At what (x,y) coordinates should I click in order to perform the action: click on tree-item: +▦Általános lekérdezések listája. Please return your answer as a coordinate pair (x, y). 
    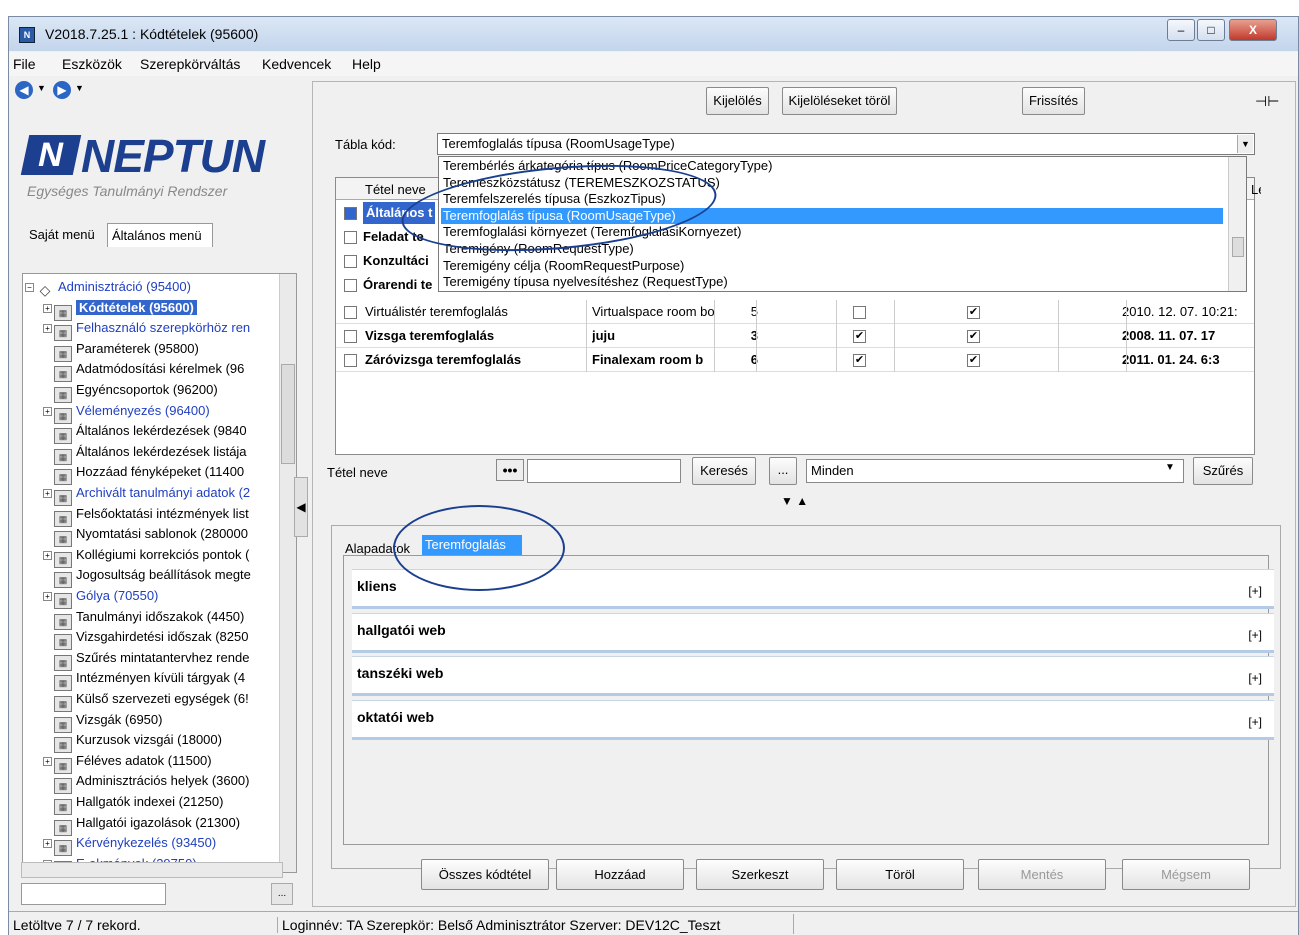
    Looking at the image, I should click on (145, 454).